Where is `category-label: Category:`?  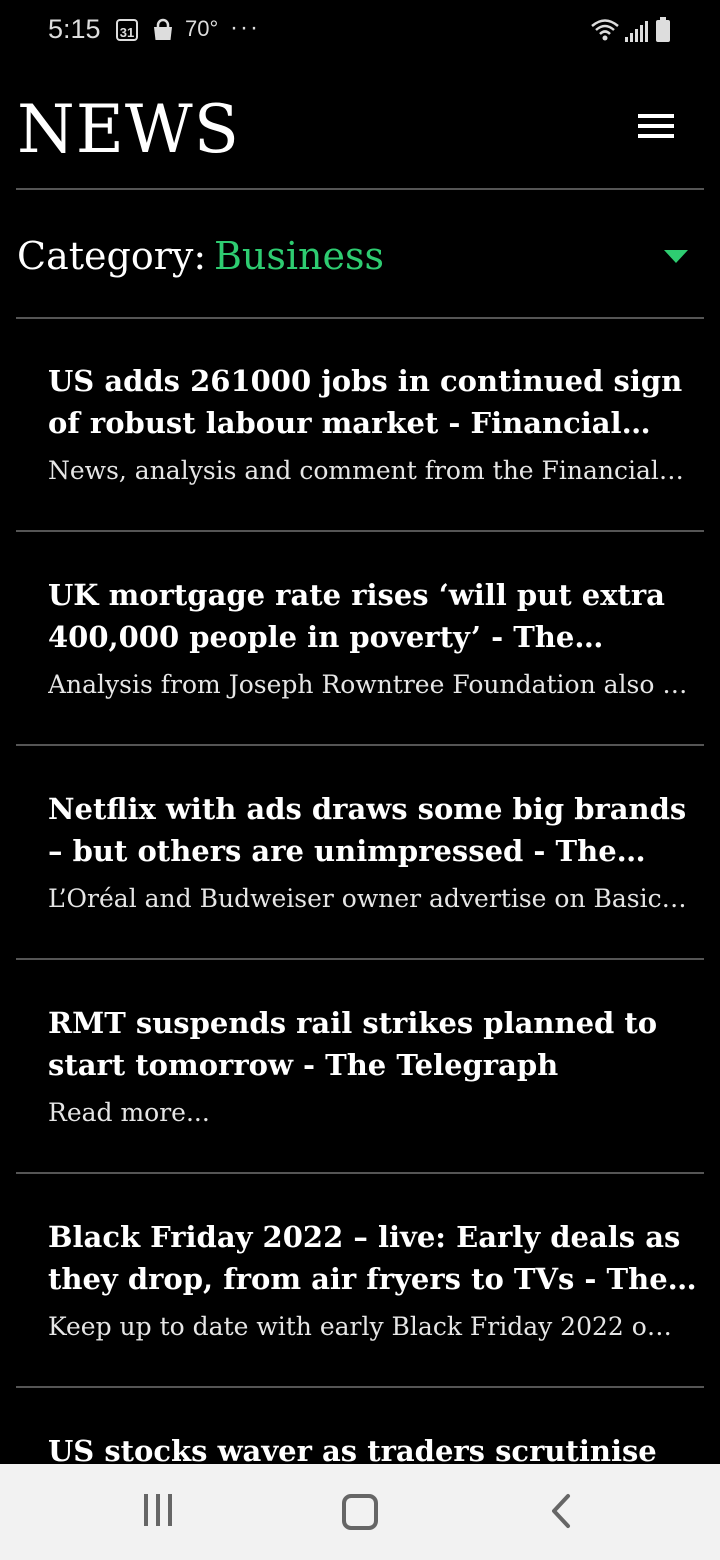
category-label: Category: is located at coordinates (112, 256).